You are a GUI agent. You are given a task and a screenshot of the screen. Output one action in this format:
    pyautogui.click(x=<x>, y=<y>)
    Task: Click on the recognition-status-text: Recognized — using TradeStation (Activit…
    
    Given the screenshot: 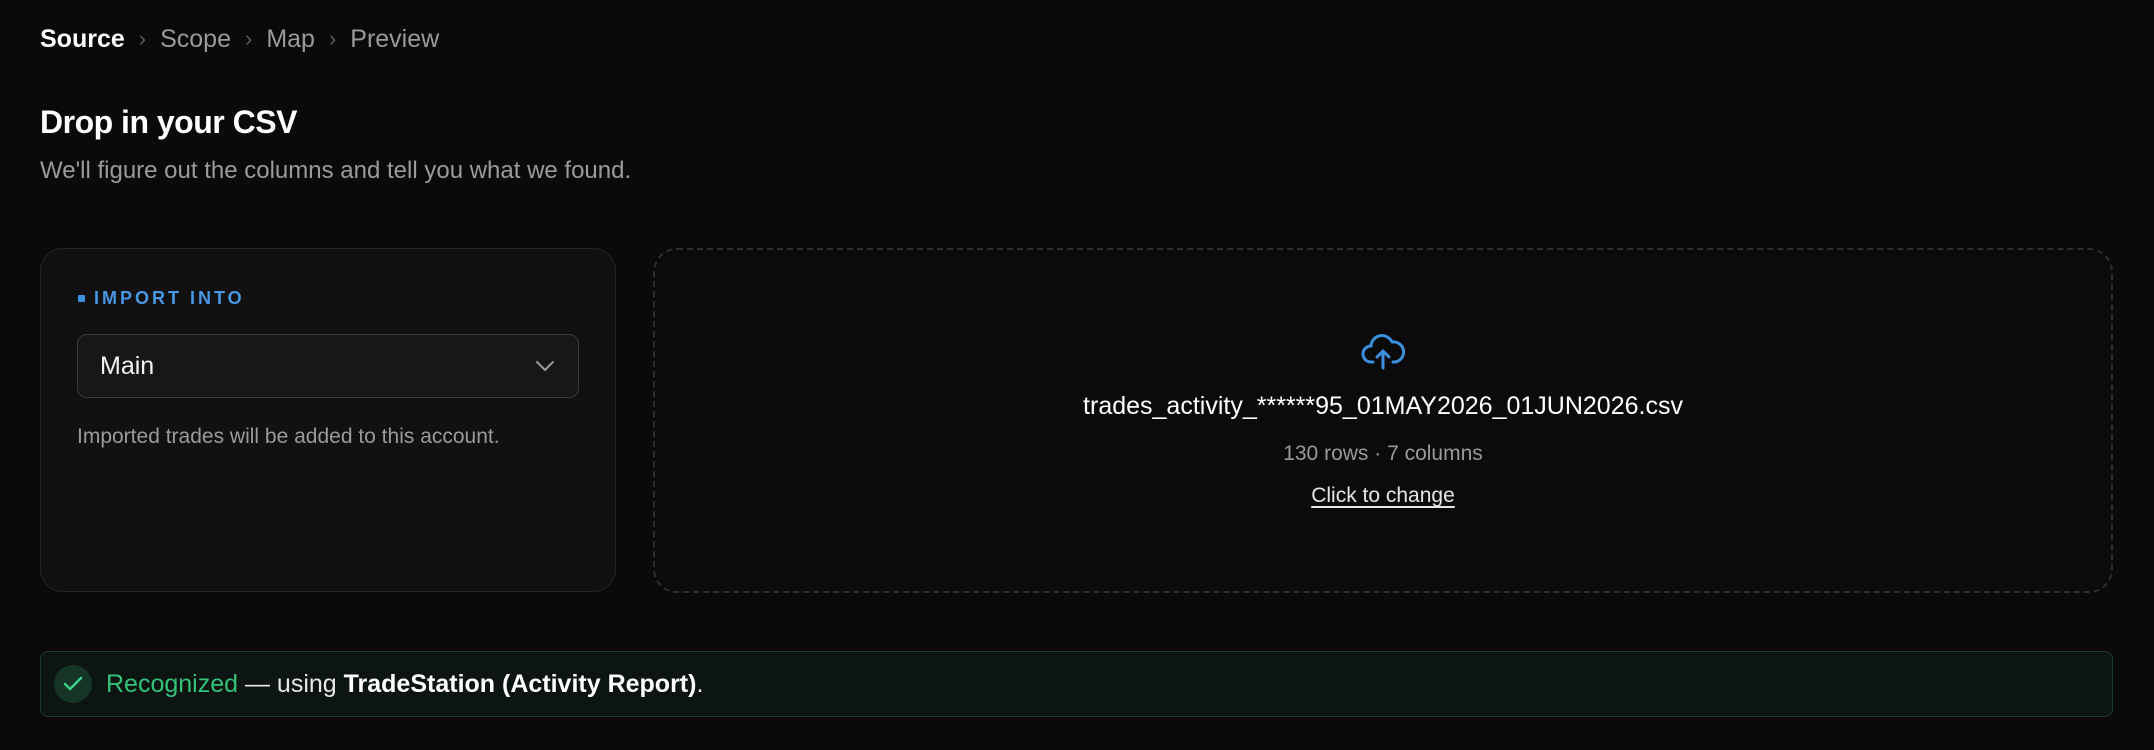 What is the action you would take?
    pyautogui.click(x=404, y=684)
    